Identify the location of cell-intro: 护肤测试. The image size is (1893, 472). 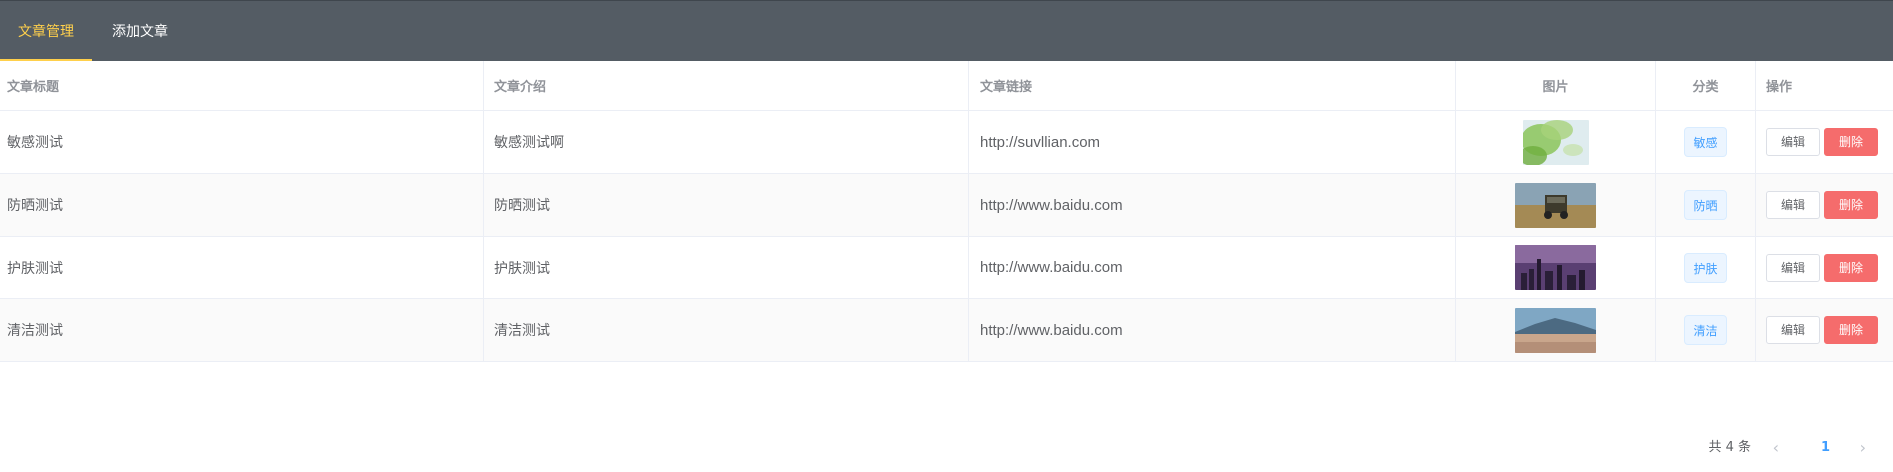
(726, 267).